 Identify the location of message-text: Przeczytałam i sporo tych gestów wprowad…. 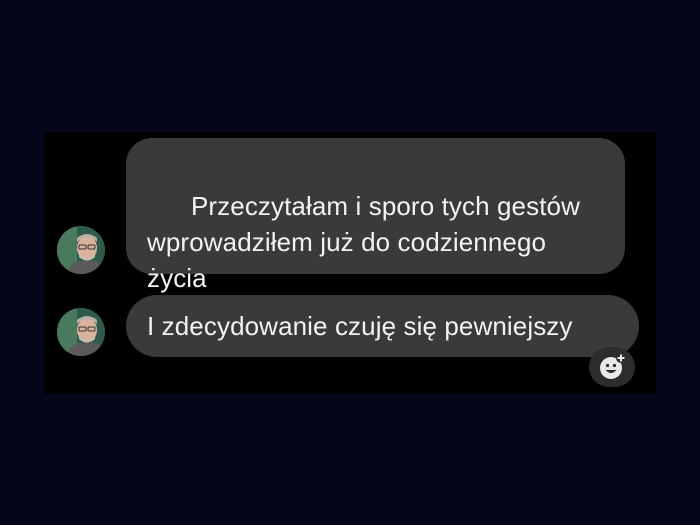
(363, 242).